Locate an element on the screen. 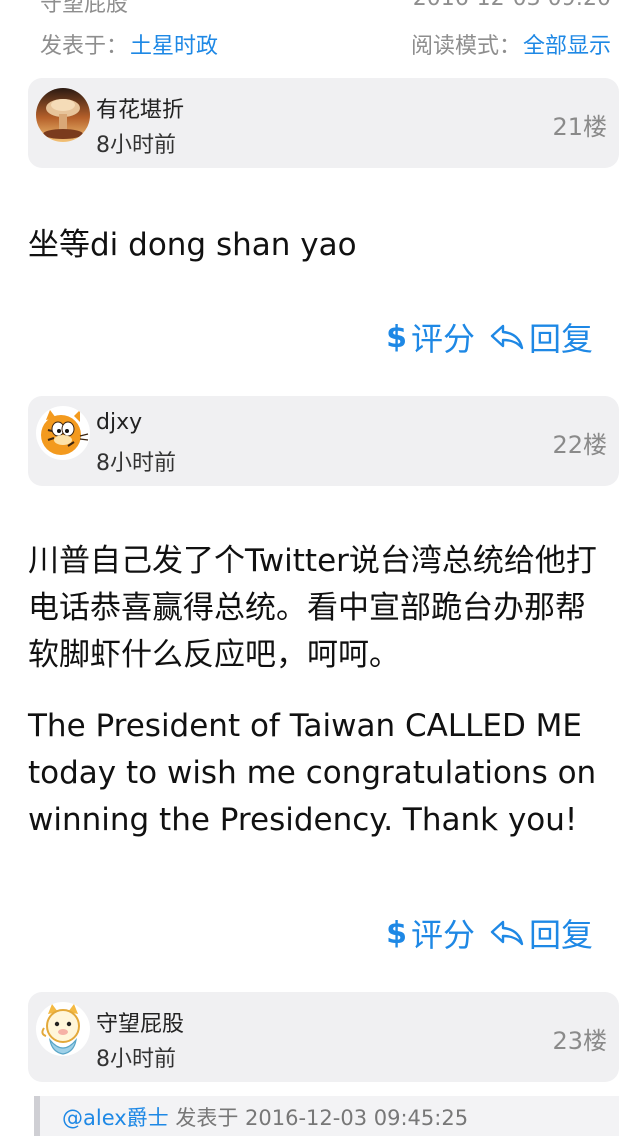  garfield-avatar-image is located at coordinates (63, 433).